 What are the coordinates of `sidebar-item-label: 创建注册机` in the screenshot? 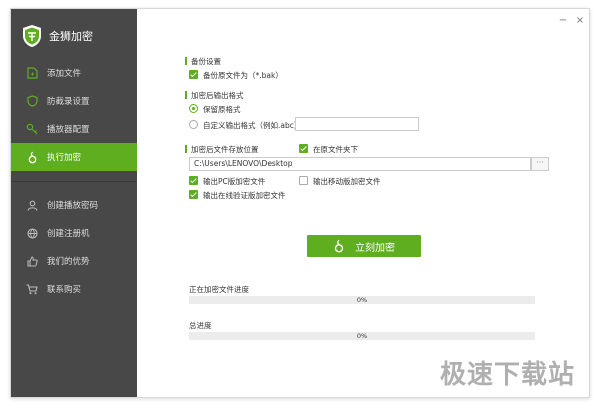 It's located at (68, 234).